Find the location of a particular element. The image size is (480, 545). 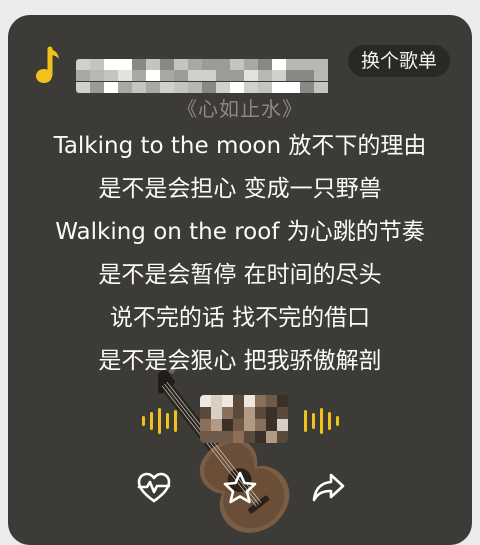

blurred-playlist-title is located at coordinates (205, 76).